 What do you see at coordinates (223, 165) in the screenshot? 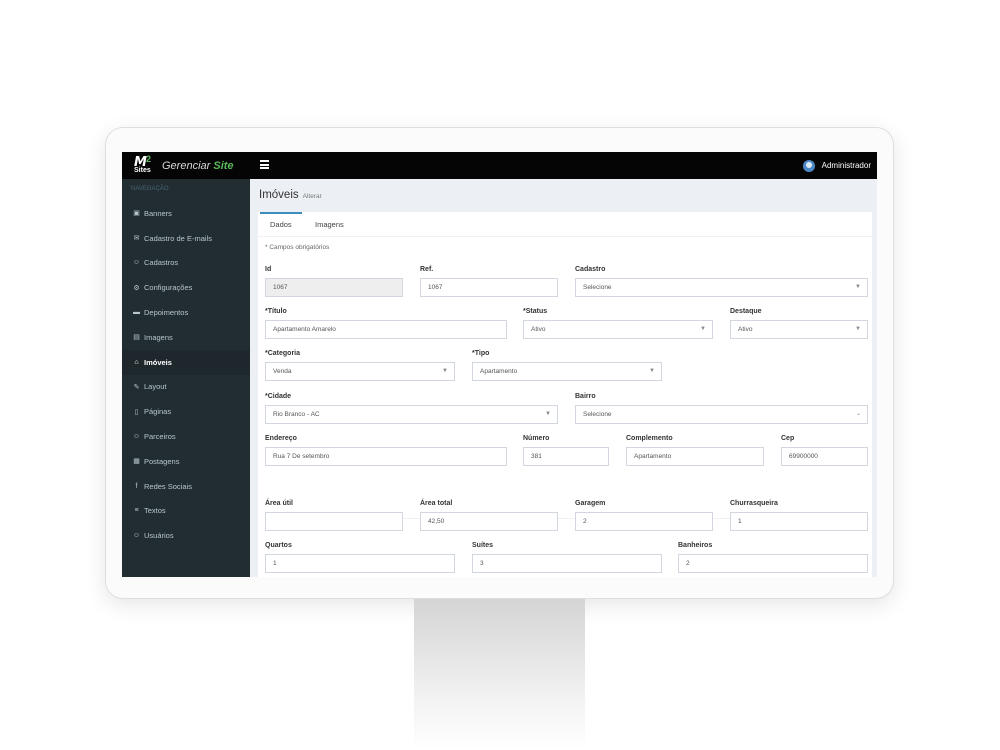
I see `brand-title-accent: Site` at bounding box center [223, 165].